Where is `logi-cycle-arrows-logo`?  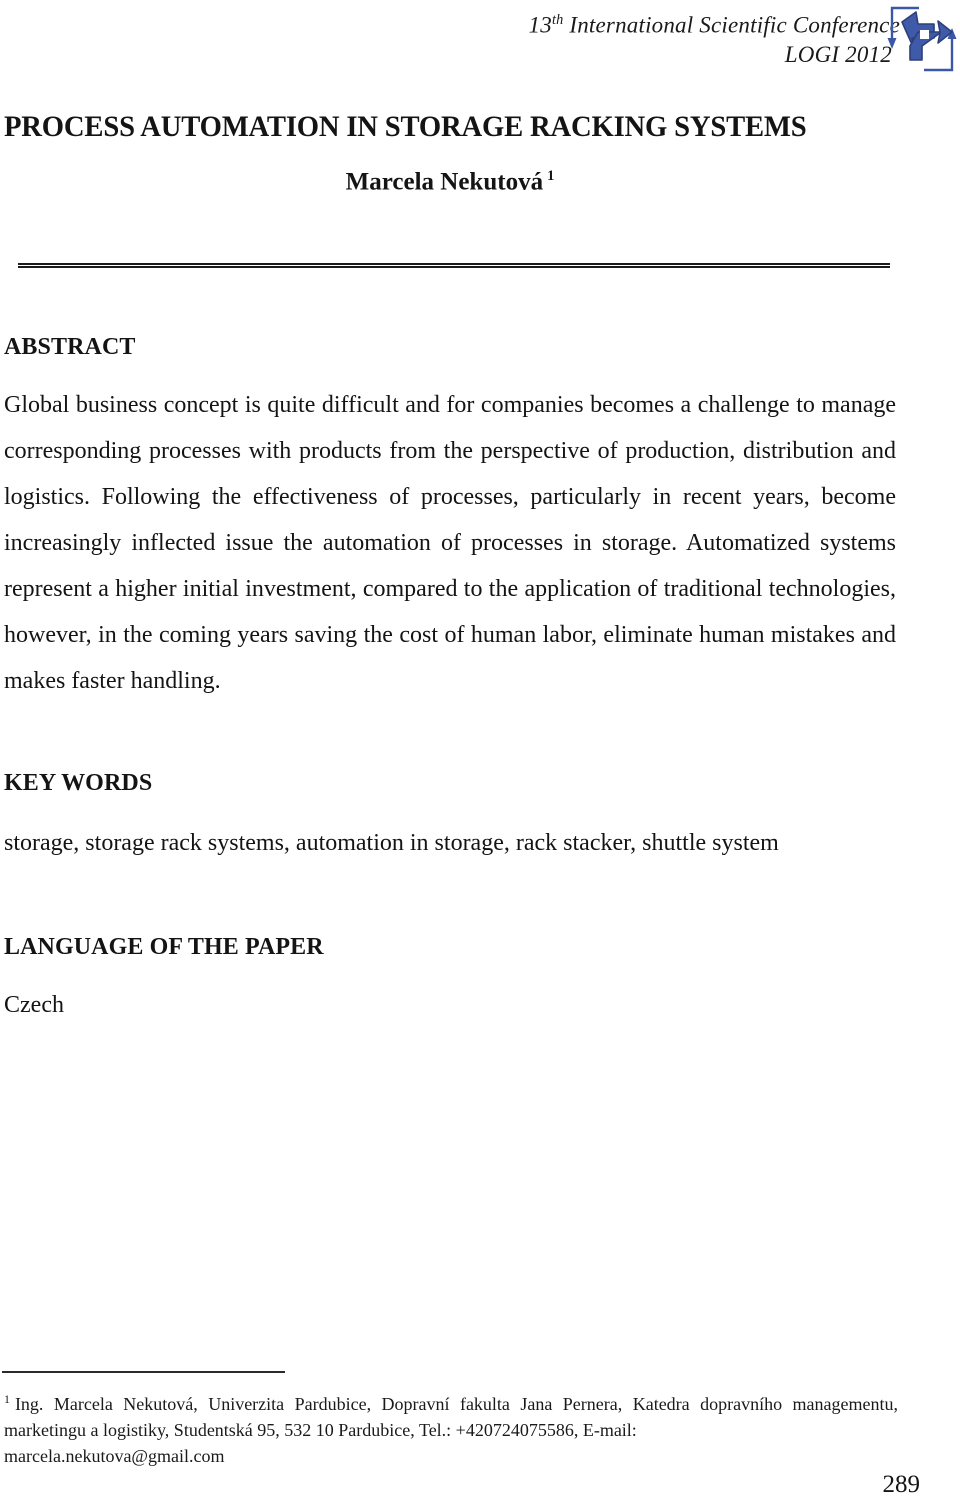
logi-cycle-arrows-logo is located at coordinates (922, 39).